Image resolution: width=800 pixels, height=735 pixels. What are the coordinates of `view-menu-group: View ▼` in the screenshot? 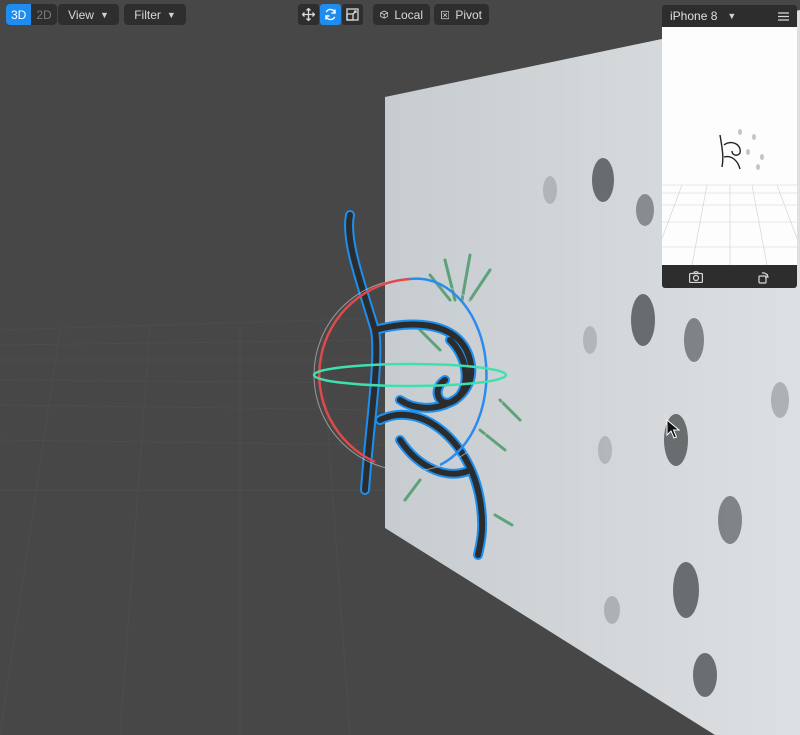 It's located at (88, 14).